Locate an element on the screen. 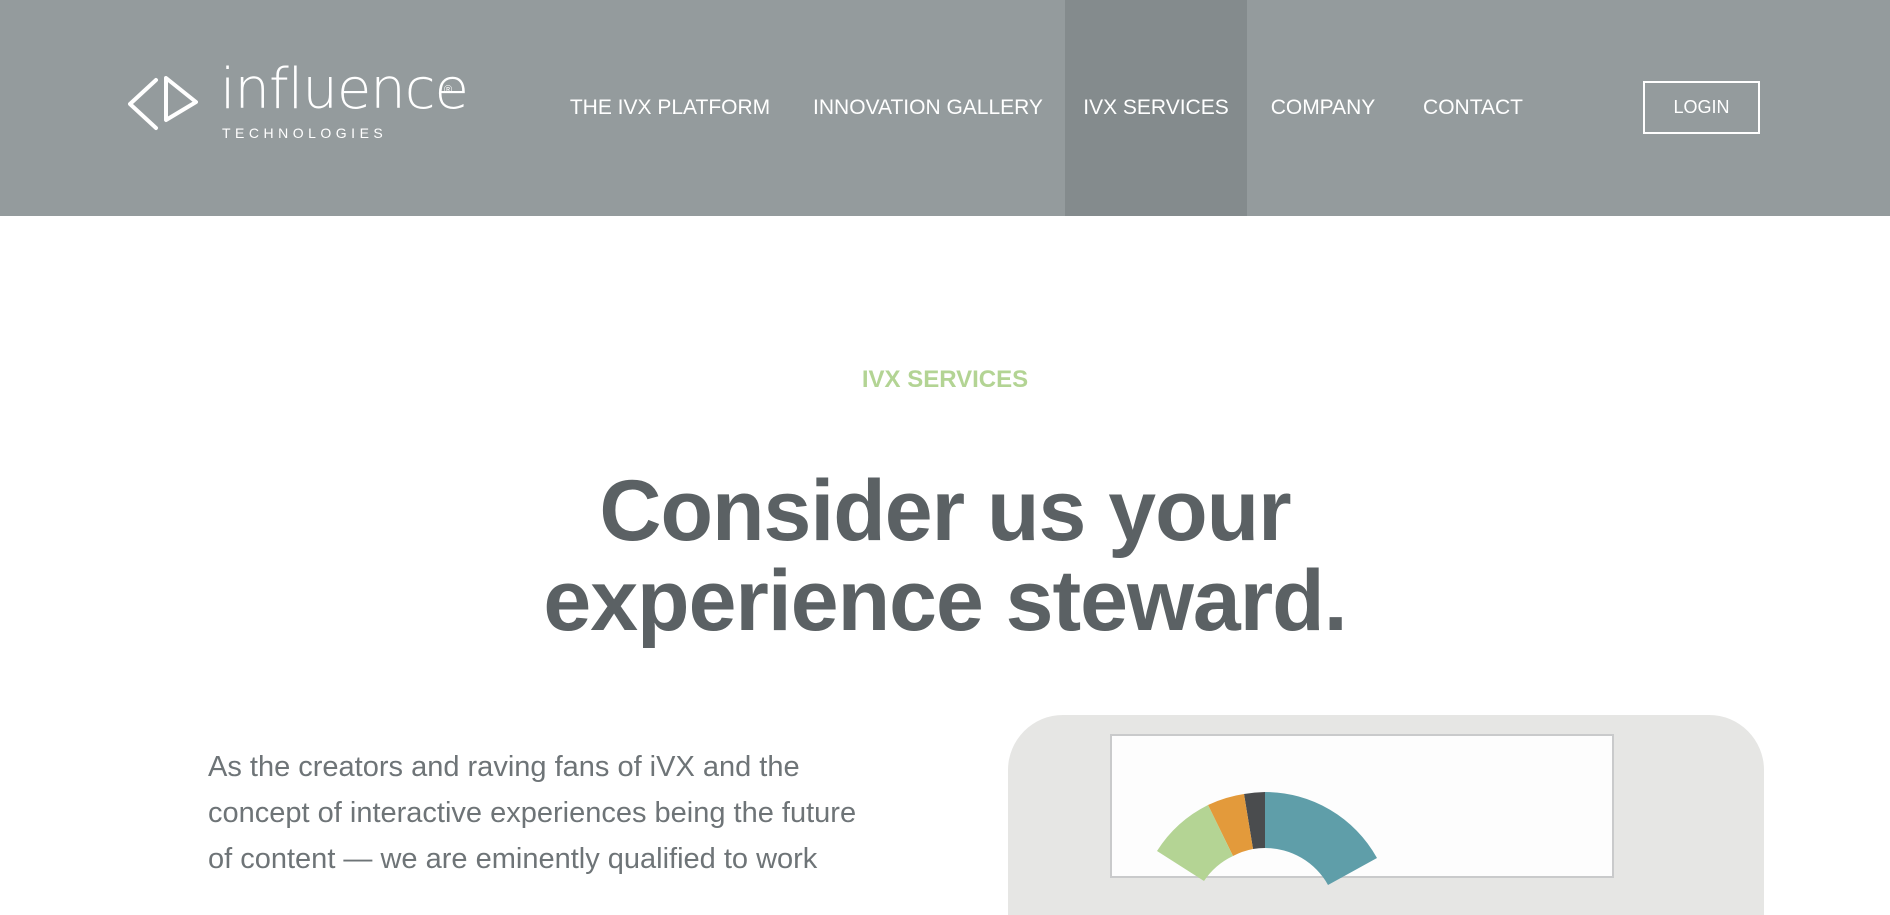 This screenshot has height=915, width=1890. nav-item-contact: CONTACT is located at coordinates (1473, 108).